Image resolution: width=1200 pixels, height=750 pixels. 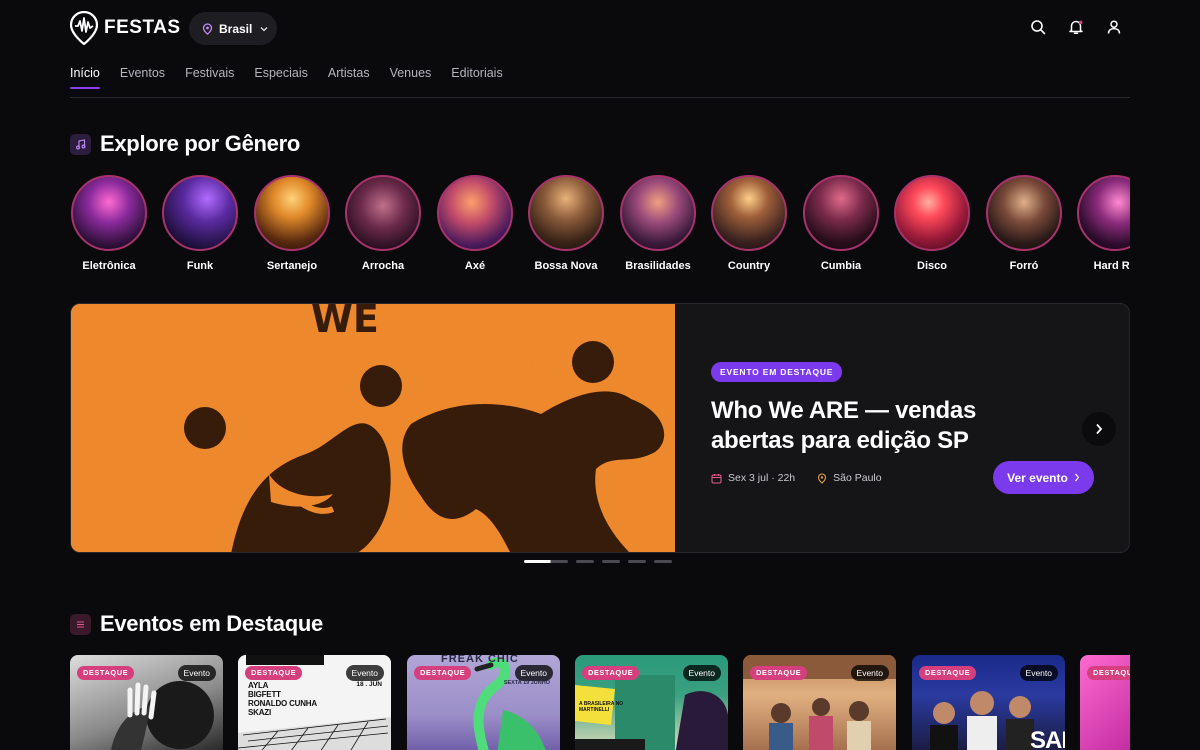 What do you see at coordinates (762, 478) in the screenshot?
I see `featured-event-date: Sex 3 jul · 22h` at bounding box center [762, 478].